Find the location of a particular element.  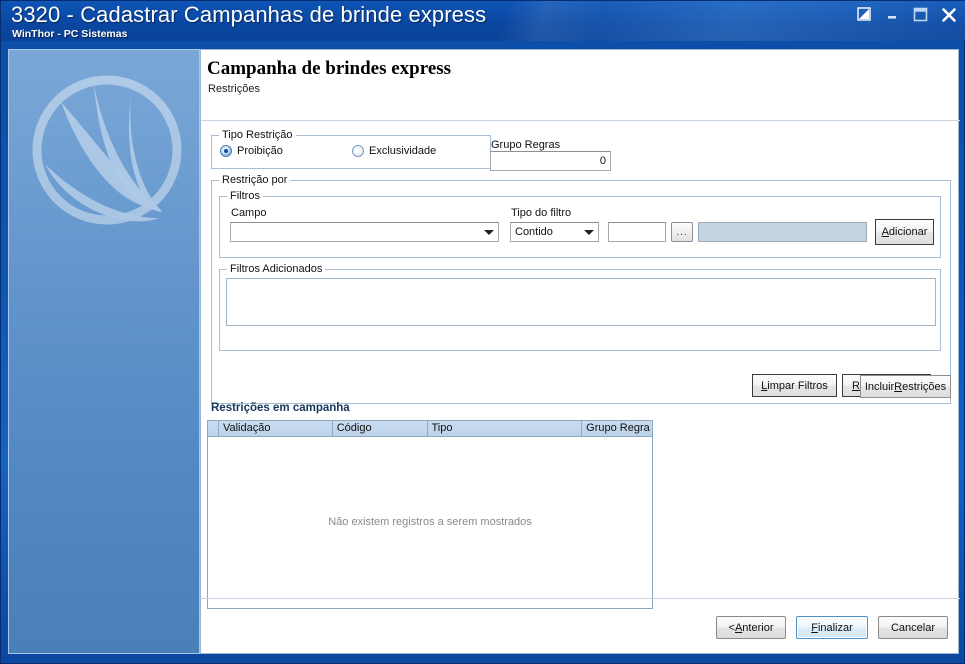

radio-exclusividade: Exclusividade is located at coordinates (394, 151).